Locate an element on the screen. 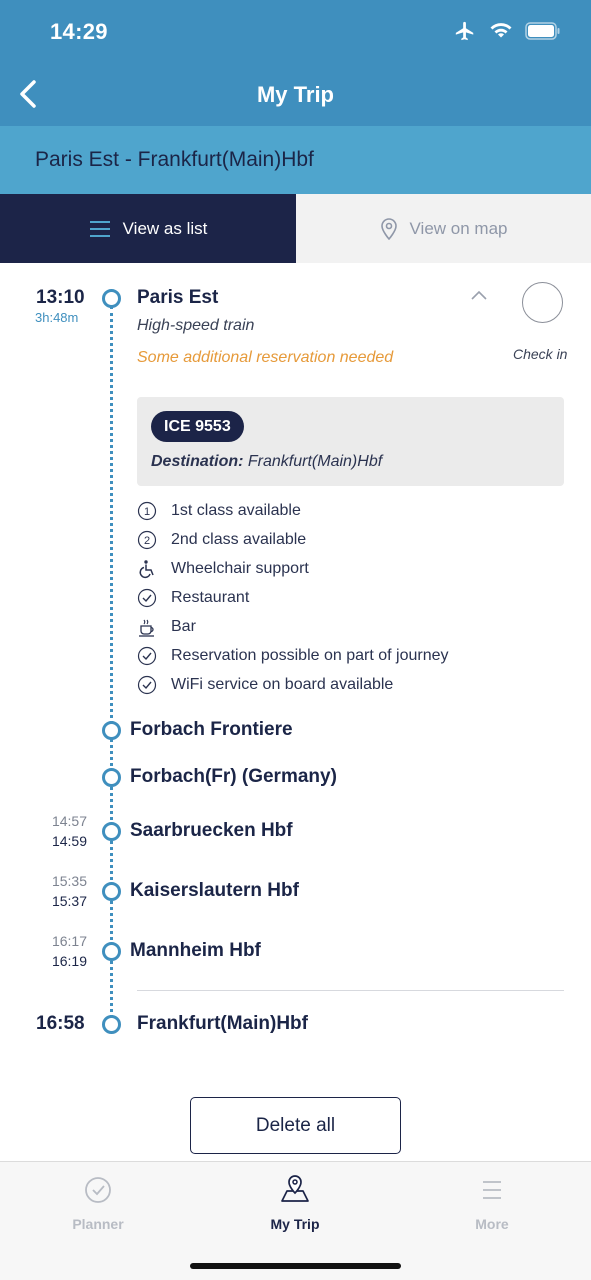 The image size is (591, 1280). status-time: 14:29 is located at coordinates (79, 31).